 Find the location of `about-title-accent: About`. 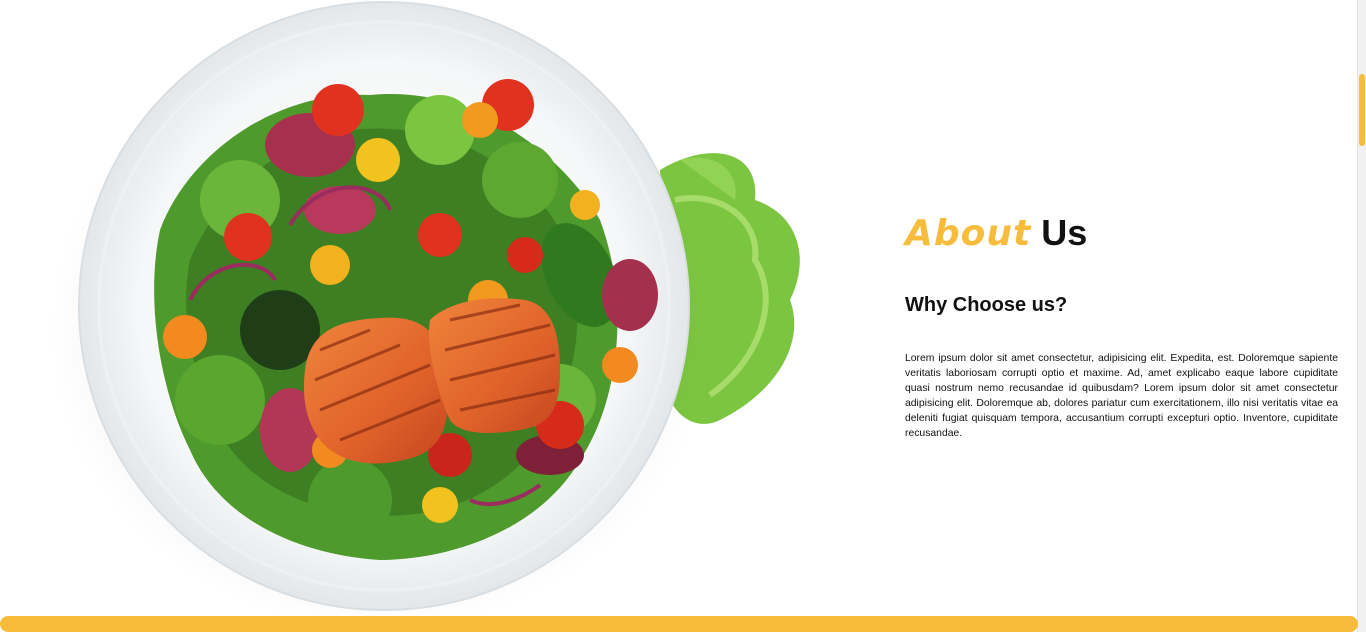

about-title-accent: About is located at coordinates (968, 233).